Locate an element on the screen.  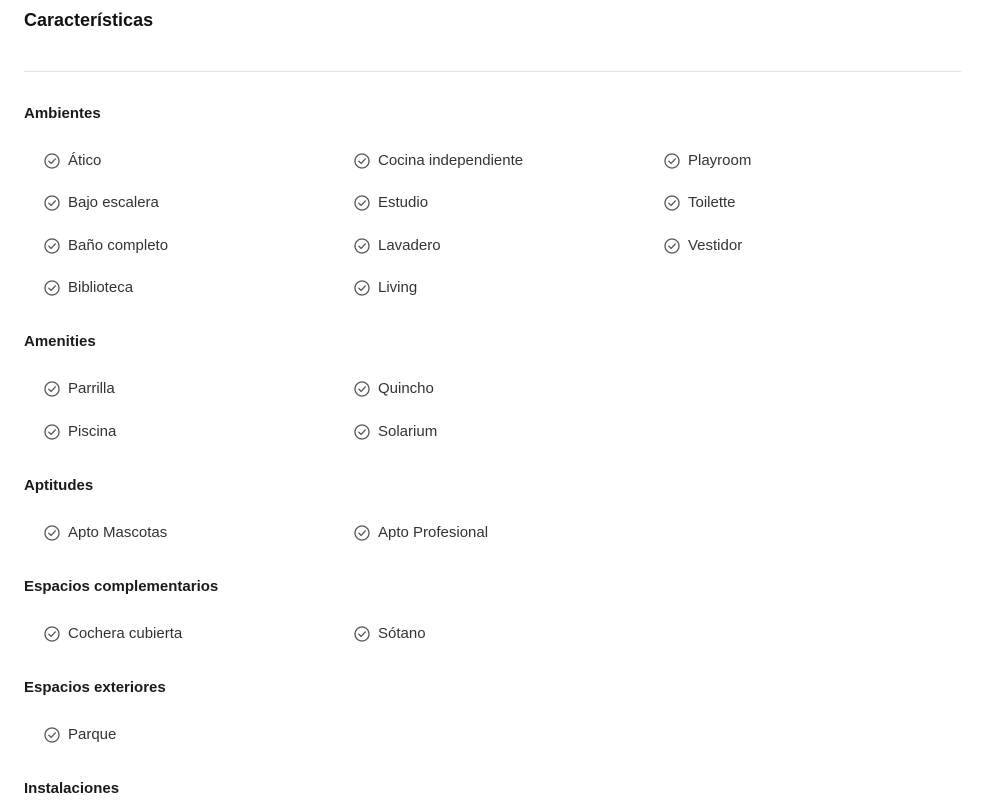
feature-item: Apto Profesional is located at coordinates (421, 533).